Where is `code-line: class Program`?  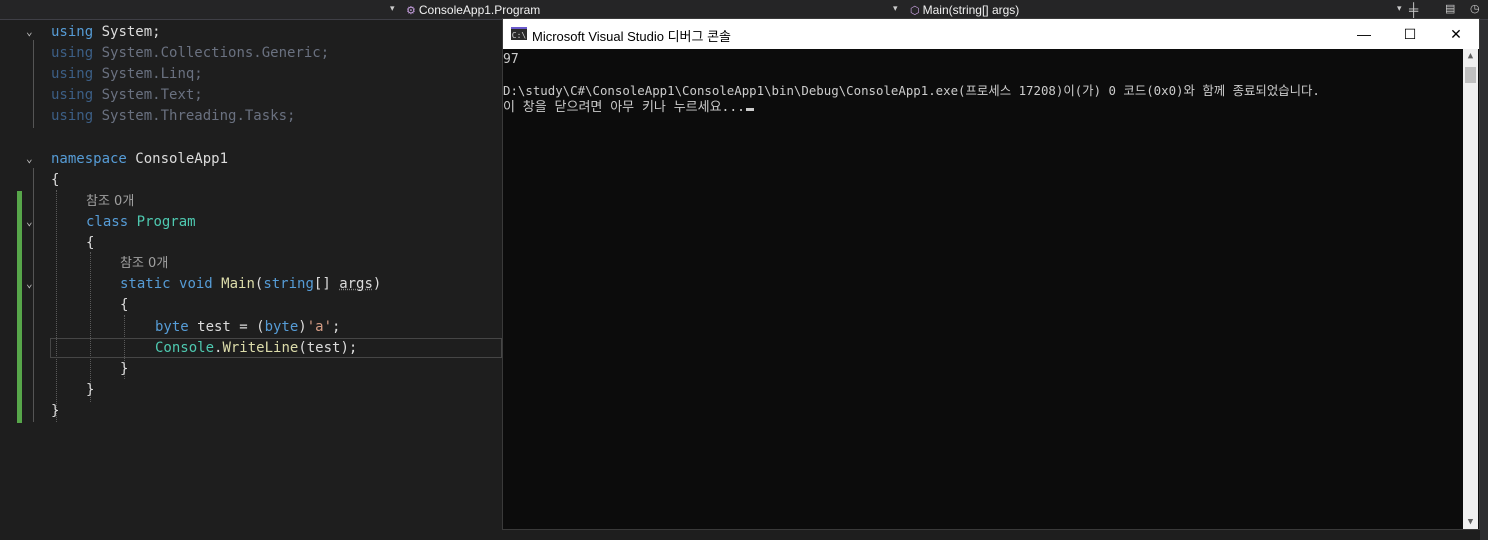 code-line: class Program is located at coordinates (141, 222).